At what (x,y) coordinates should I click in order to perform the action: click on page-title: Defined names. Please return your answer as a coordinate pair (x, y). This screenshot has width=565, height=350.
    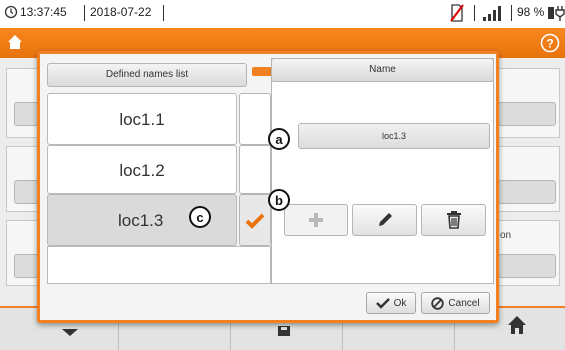
    Looking at the image, I should click on (282, 14).